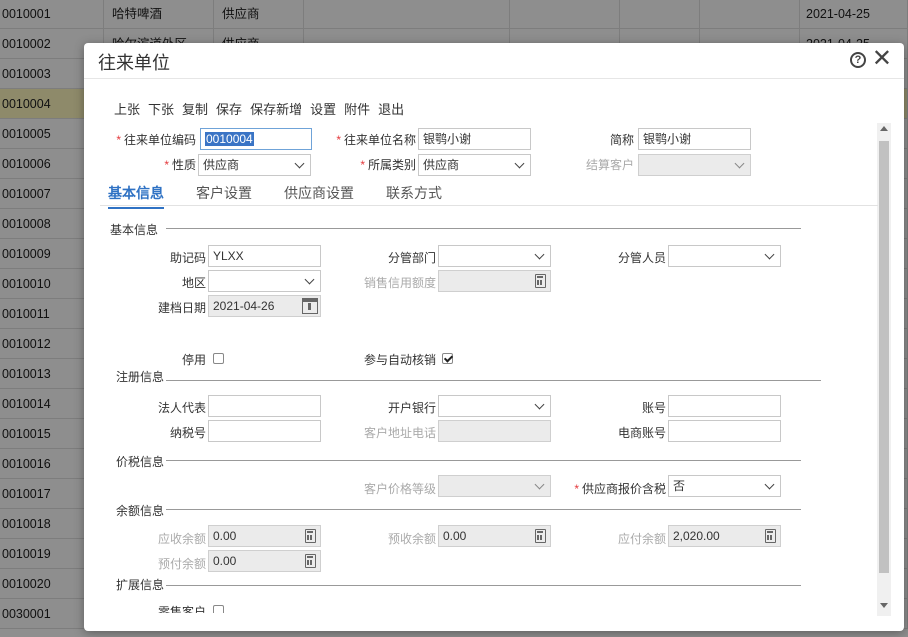 This screenshot has height=637, width=908. What do you see at coordinates (388, 165) in the screenshot?
I see `category-label: * 所属类别` at bounding box center [388, 165].